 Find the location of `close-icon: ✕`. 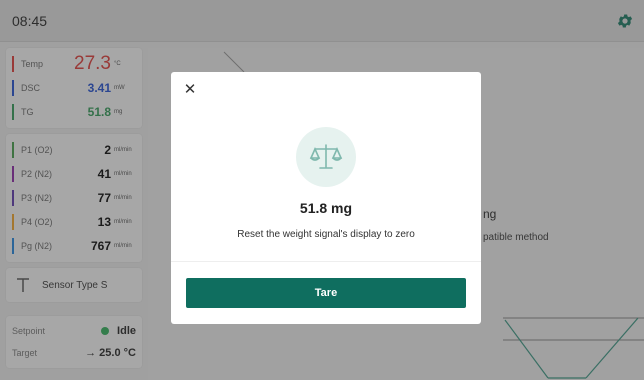

close-icon: ✕ is located at coordinates (190, 89).